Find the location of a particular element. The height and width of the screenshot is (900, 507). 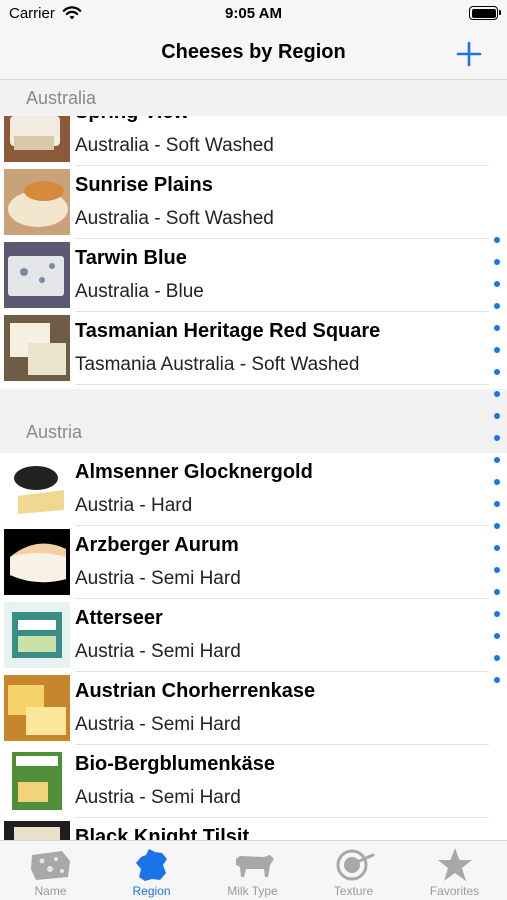

tab-label: Favorites is located at coordinates (454, 891).